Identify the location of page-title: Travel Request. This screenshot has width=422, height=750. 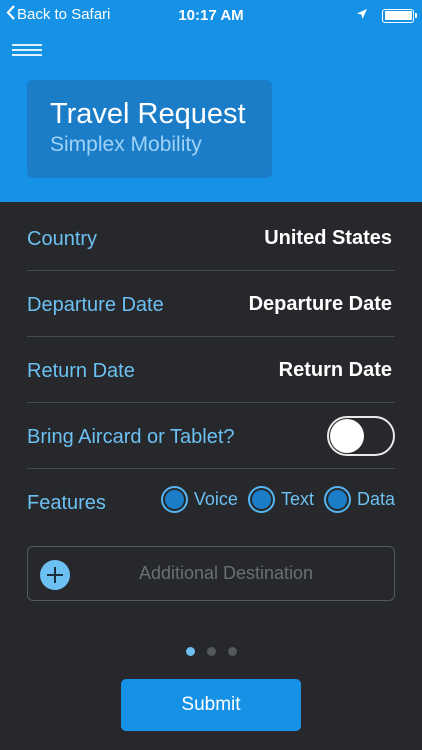
(148, 114).